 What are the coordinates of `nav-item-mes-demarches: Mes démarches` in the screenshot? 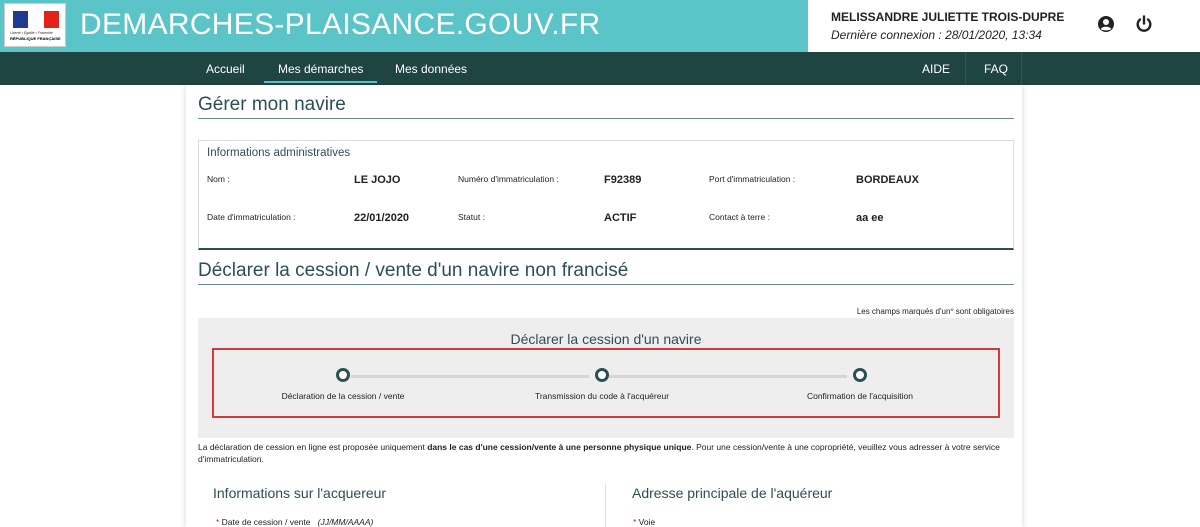 It's located at (320, 72).